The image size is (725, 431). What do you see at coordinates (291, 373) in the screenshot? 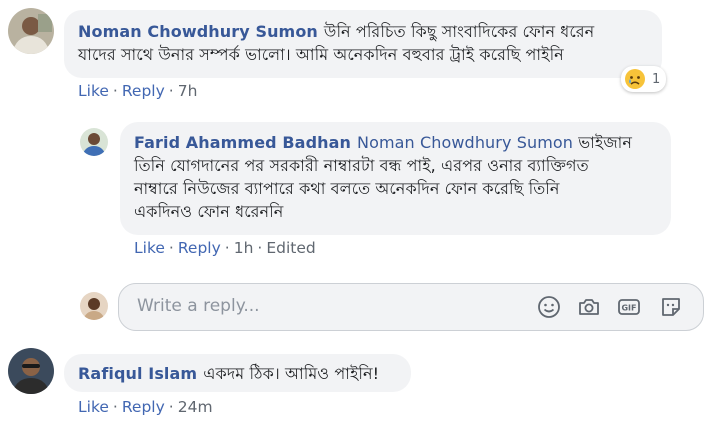
I see `comment-text-line: একদম ঠিক। আমিও পাইনি!` at bounding box center [291, 373].